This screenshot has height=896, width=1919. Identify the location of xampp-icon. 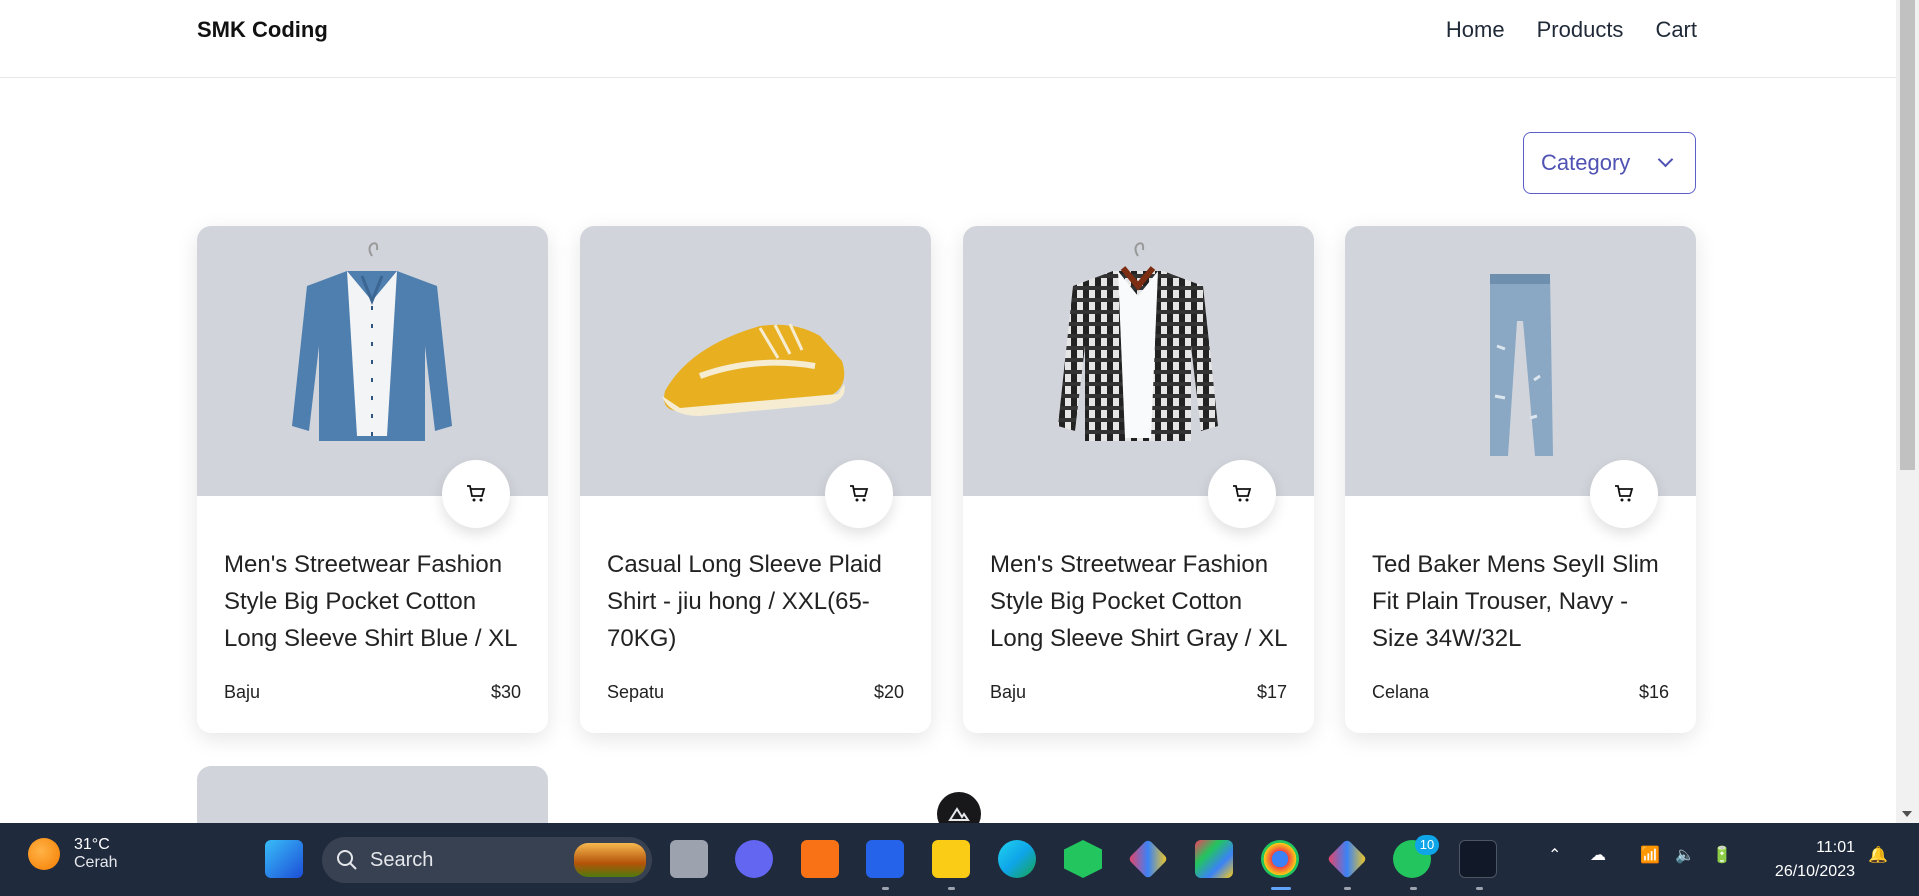
(820, 859).